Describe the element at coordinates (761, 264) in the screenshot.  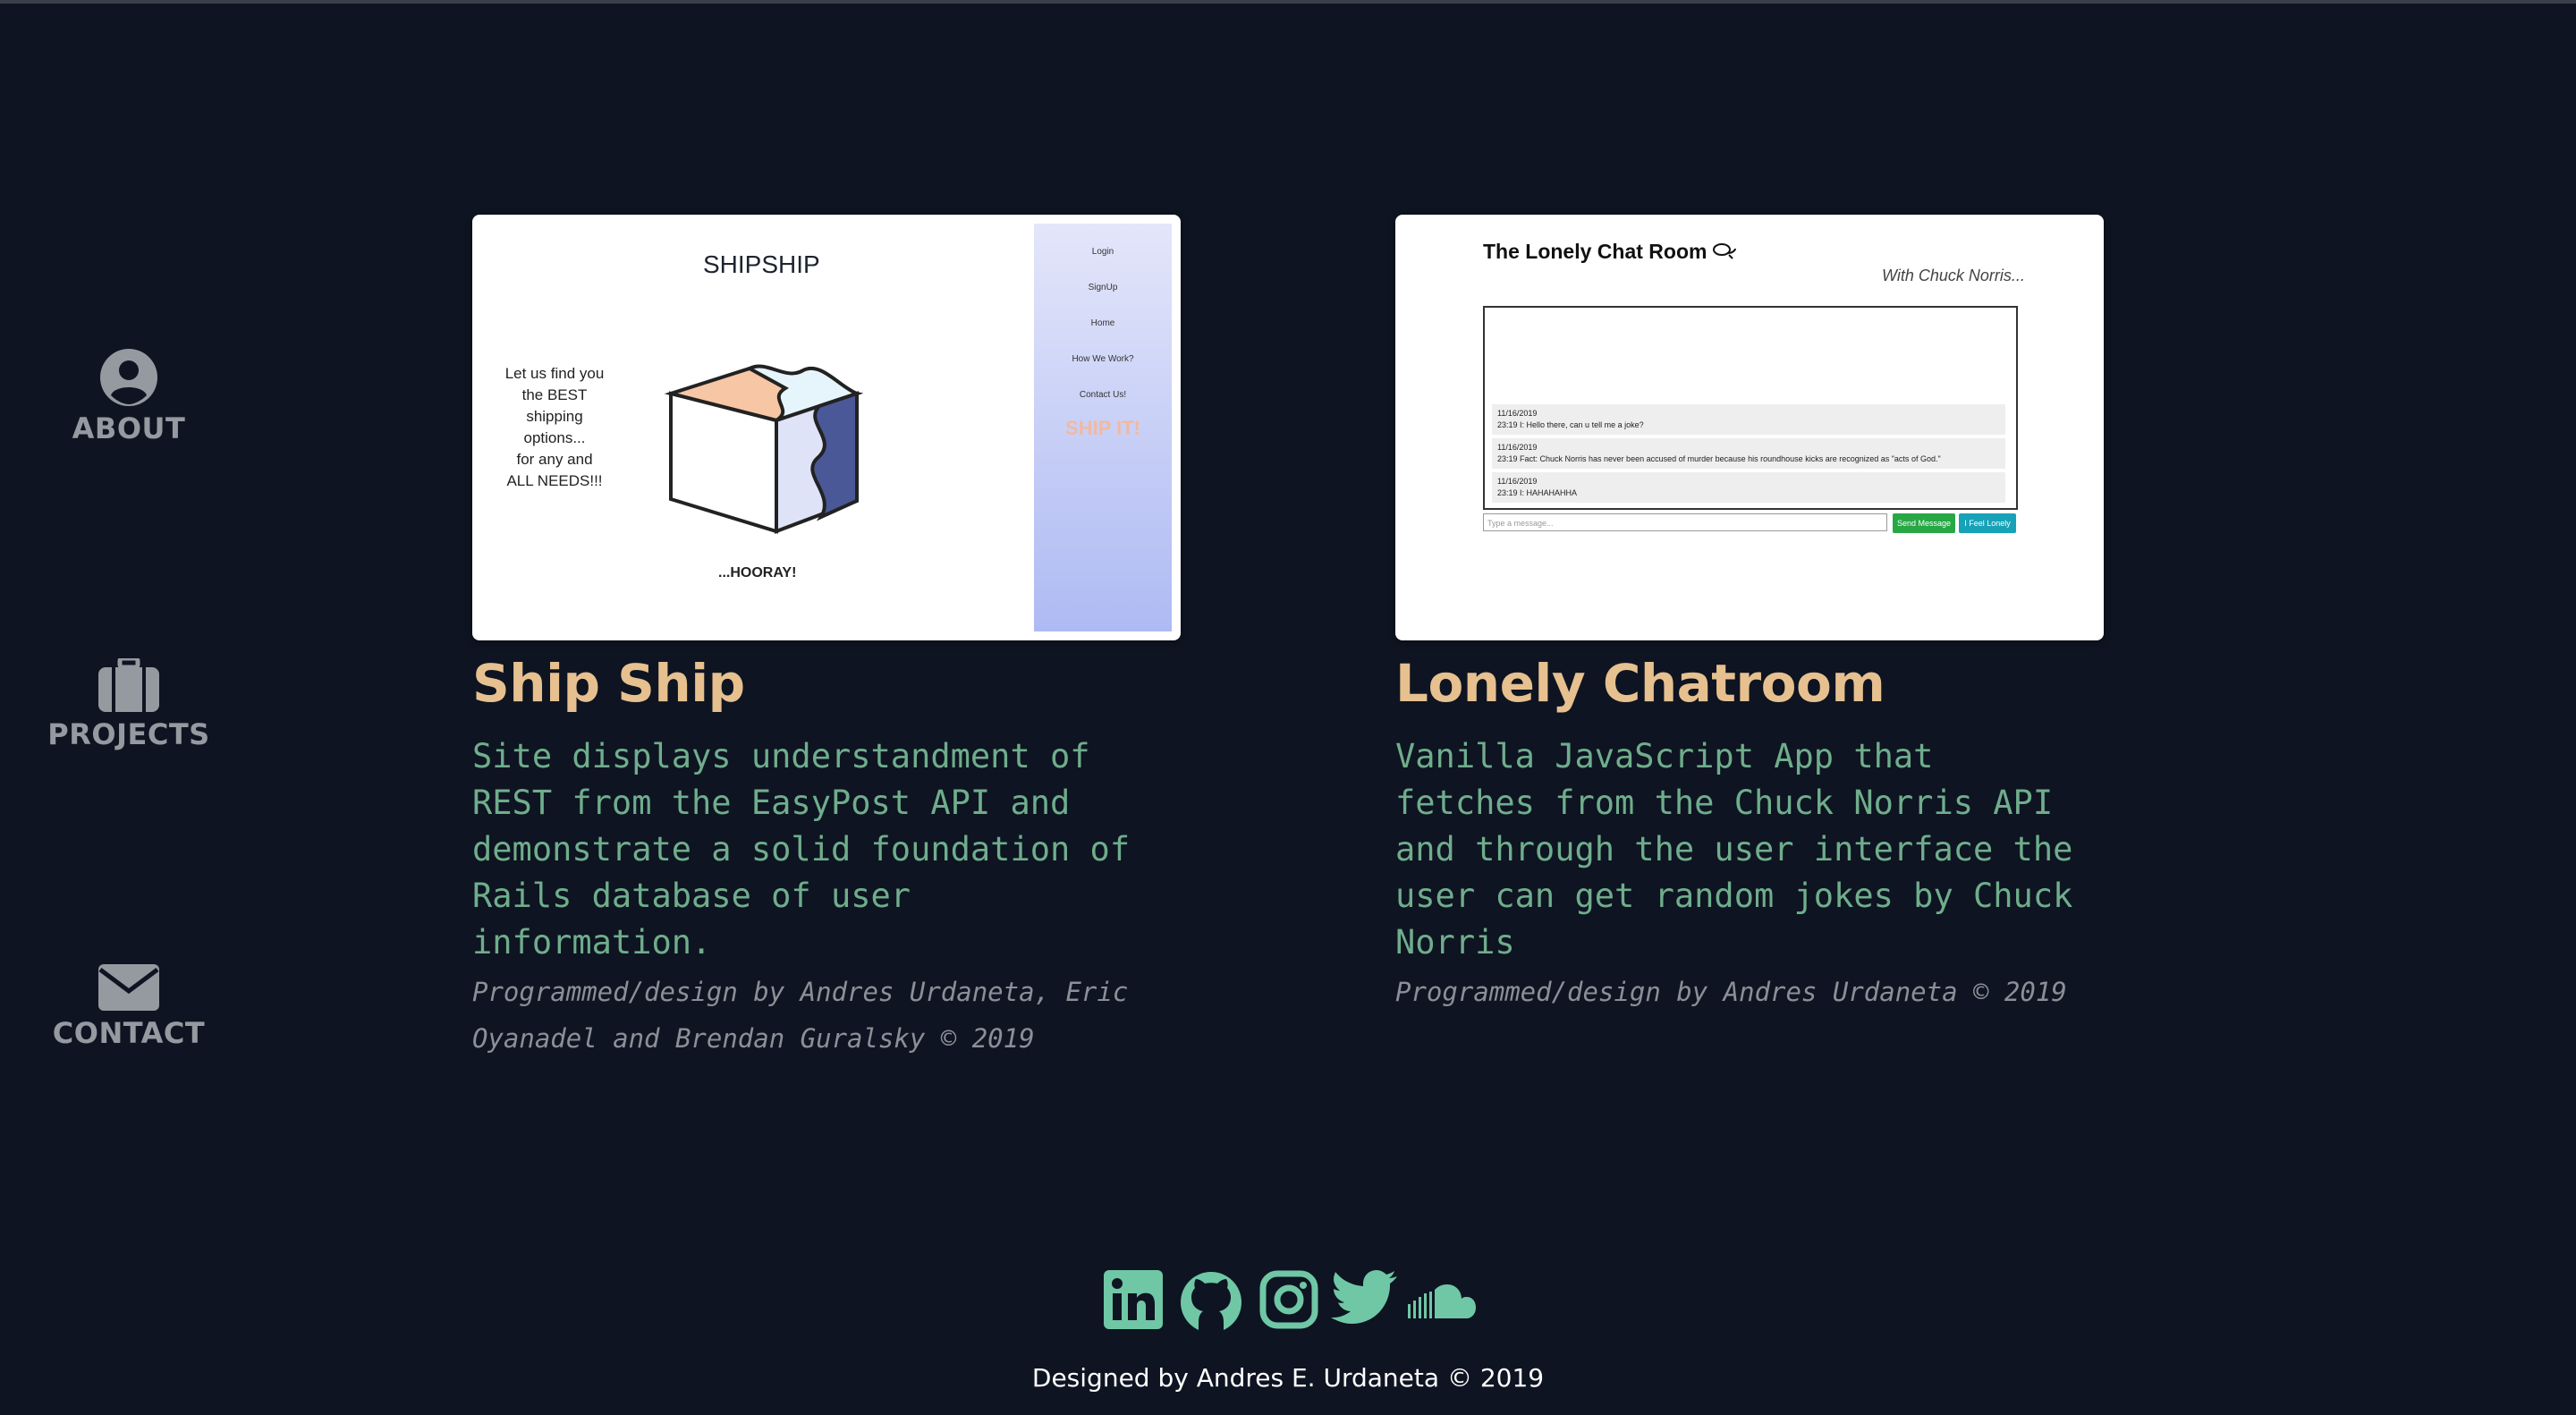
I see `thumb-shipship-title: SHIPSHIP` at that location.